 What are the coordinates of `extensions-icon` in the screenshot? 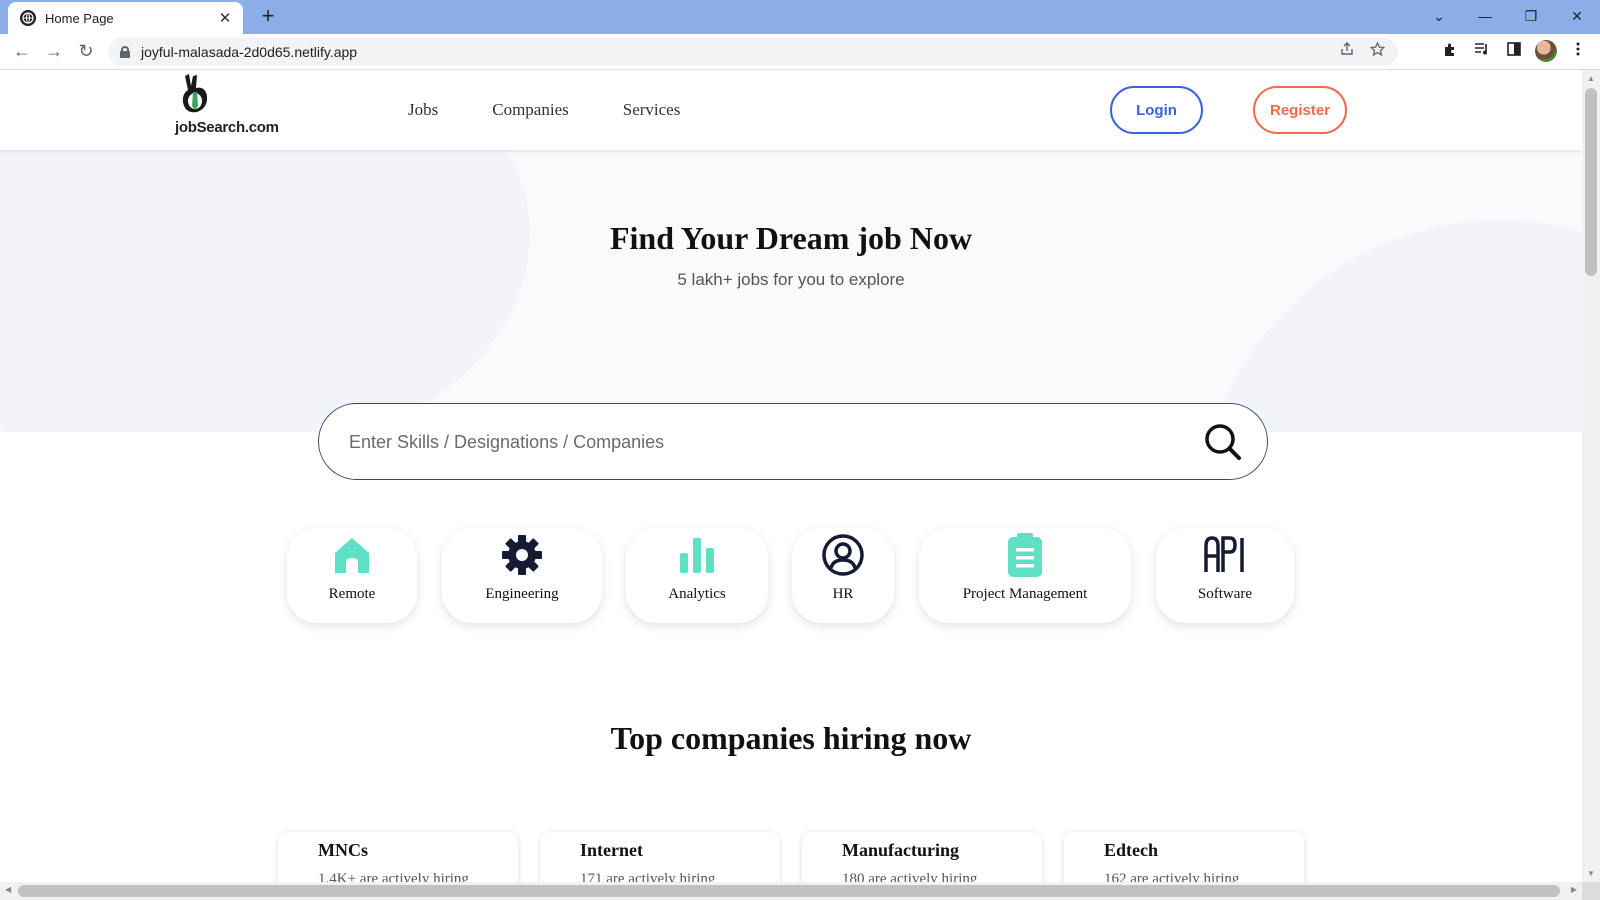 It's located at (1450, 51).